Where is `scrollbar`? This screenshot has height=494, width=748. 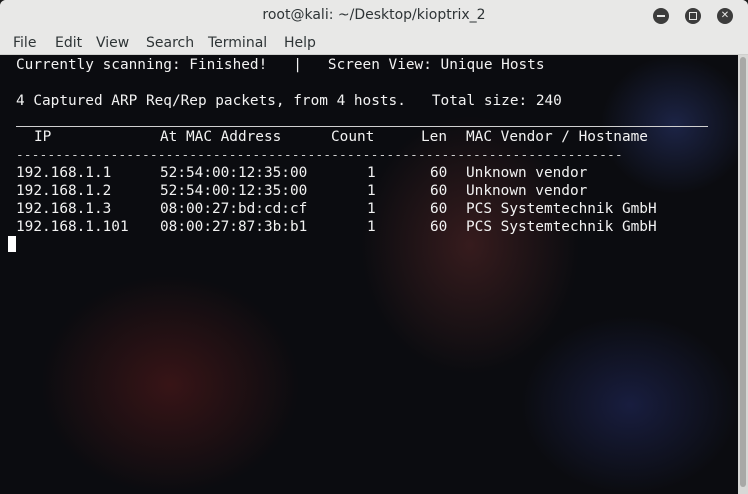 scrollbar is located at coordinates (743, 274).